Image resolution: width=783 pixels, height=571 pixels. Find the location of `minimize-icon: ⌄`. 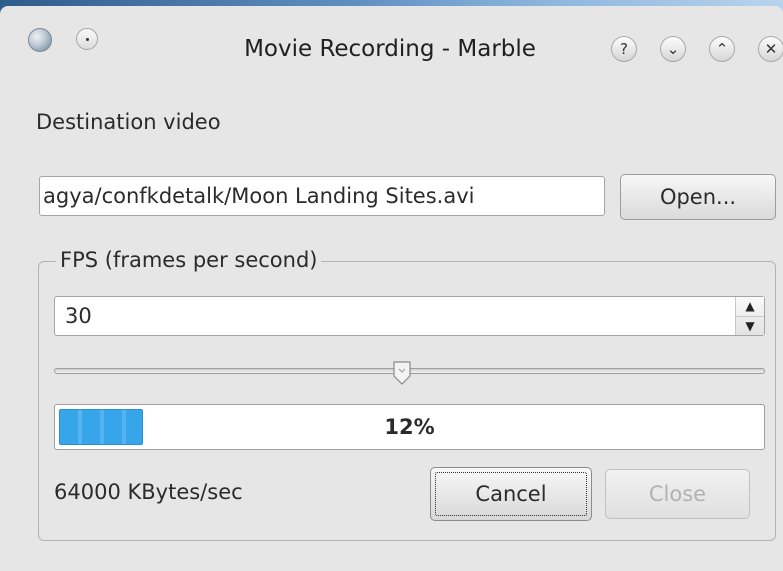

minimize-icon: ⌄ is located at coordinates (673, 49).